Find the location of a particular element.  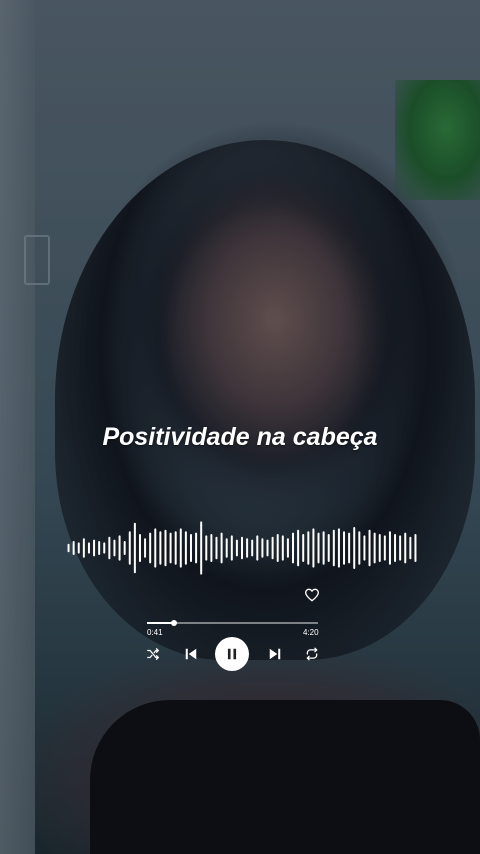

repeat-icon is located at coordinates (312, 654).